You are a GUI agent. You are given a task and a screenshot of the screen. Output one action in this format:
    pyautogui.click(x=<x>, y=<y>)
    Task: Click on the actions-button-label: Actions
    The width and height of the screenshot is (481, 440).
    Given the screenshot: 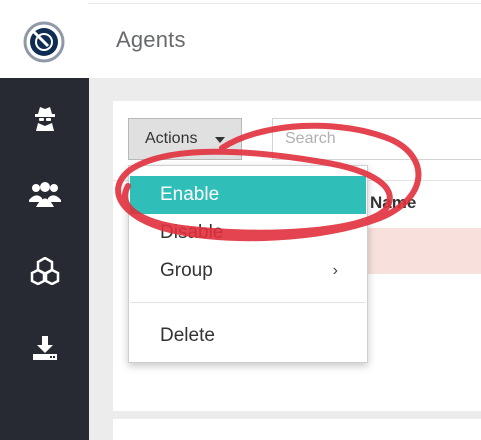 What is the action you would take?
    pyautogui.click(x=171, y=138)
    